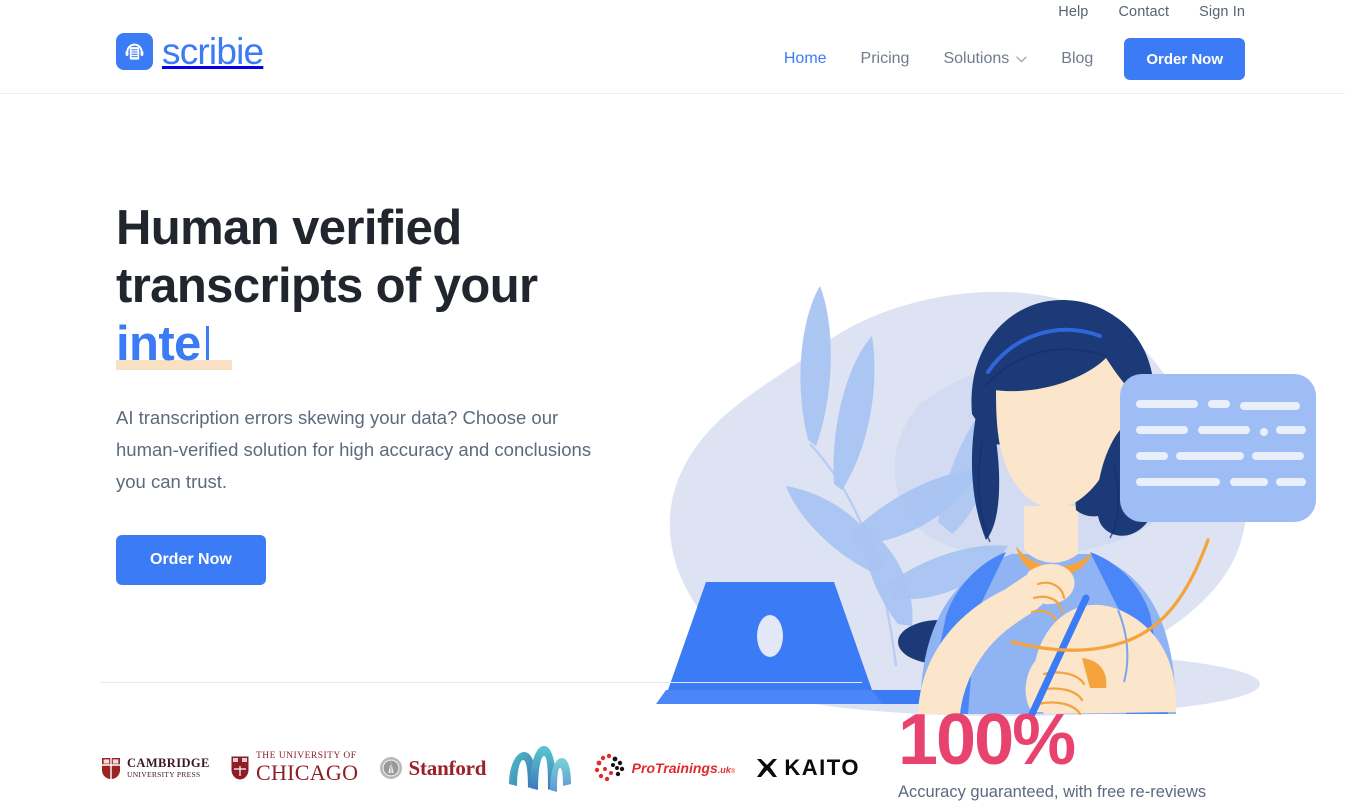 The height and width of the screenshot is (803, 1345). I want to click on main-nav: Home Pricing Solutions Blog Order Now, so click(1006, 59).